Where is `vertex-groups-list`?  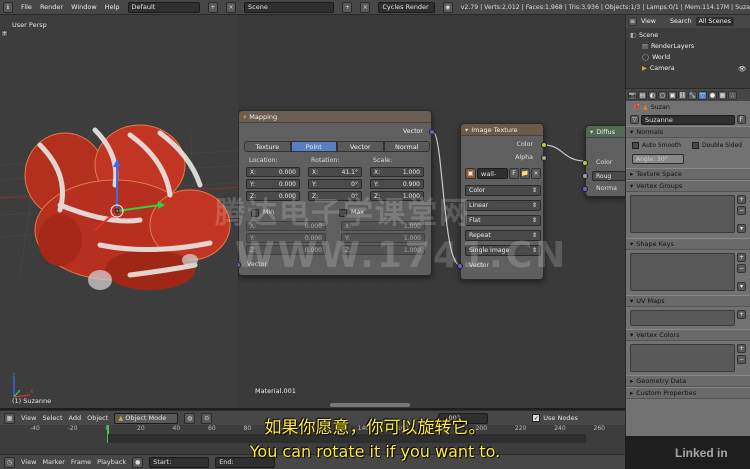
vertex-groups-list is located at coordinates (682, 214).